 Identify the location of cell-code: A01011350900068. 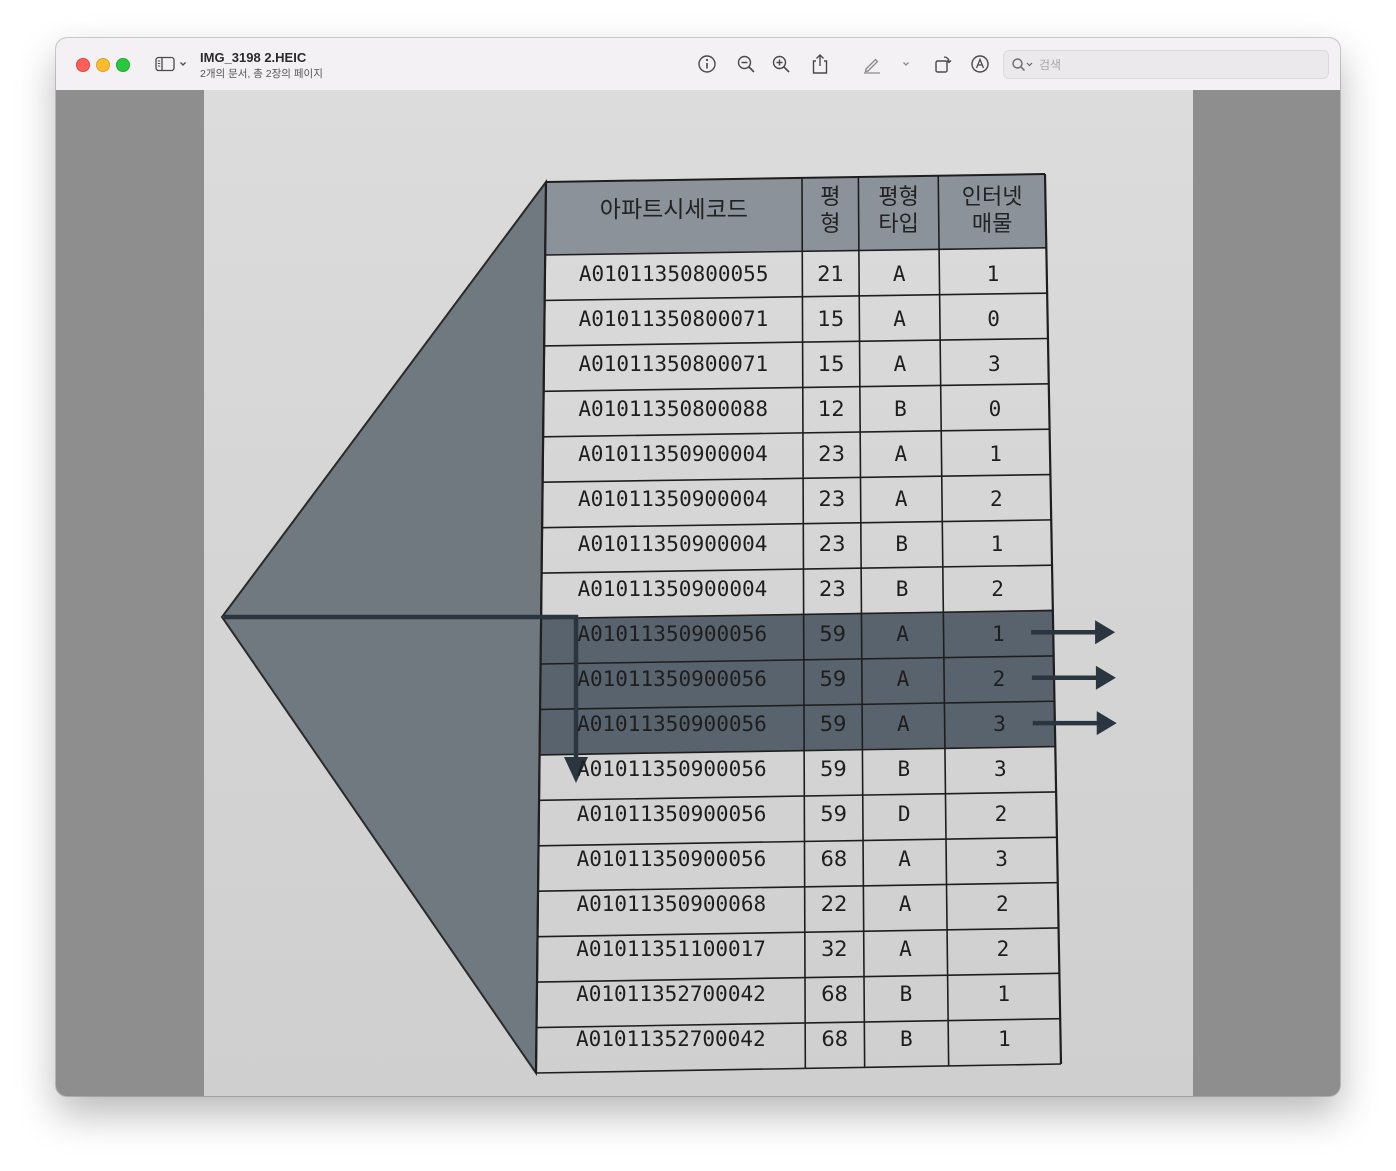
(671, 903).